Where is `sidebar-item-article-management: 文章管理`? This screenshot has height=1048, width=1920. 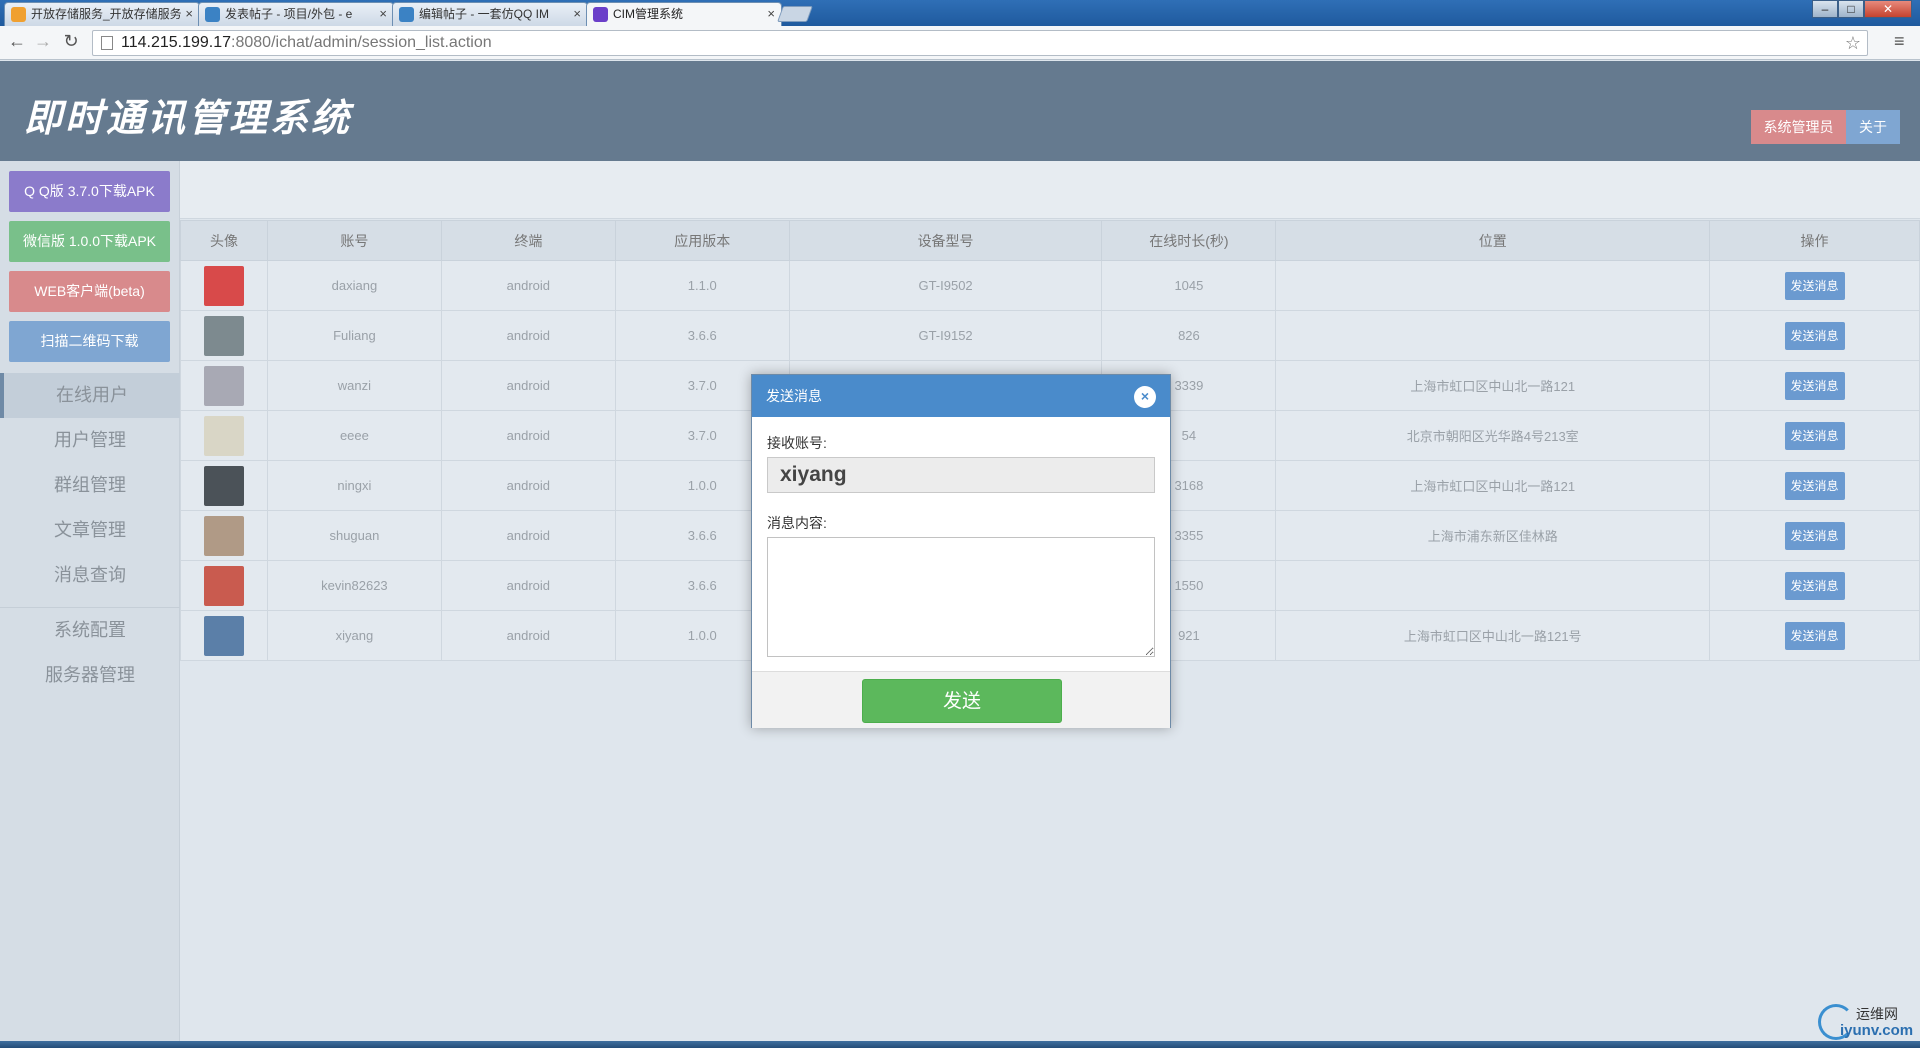
sidebar-item-article-management: 文章管理 is located at coordinates (90, 530).